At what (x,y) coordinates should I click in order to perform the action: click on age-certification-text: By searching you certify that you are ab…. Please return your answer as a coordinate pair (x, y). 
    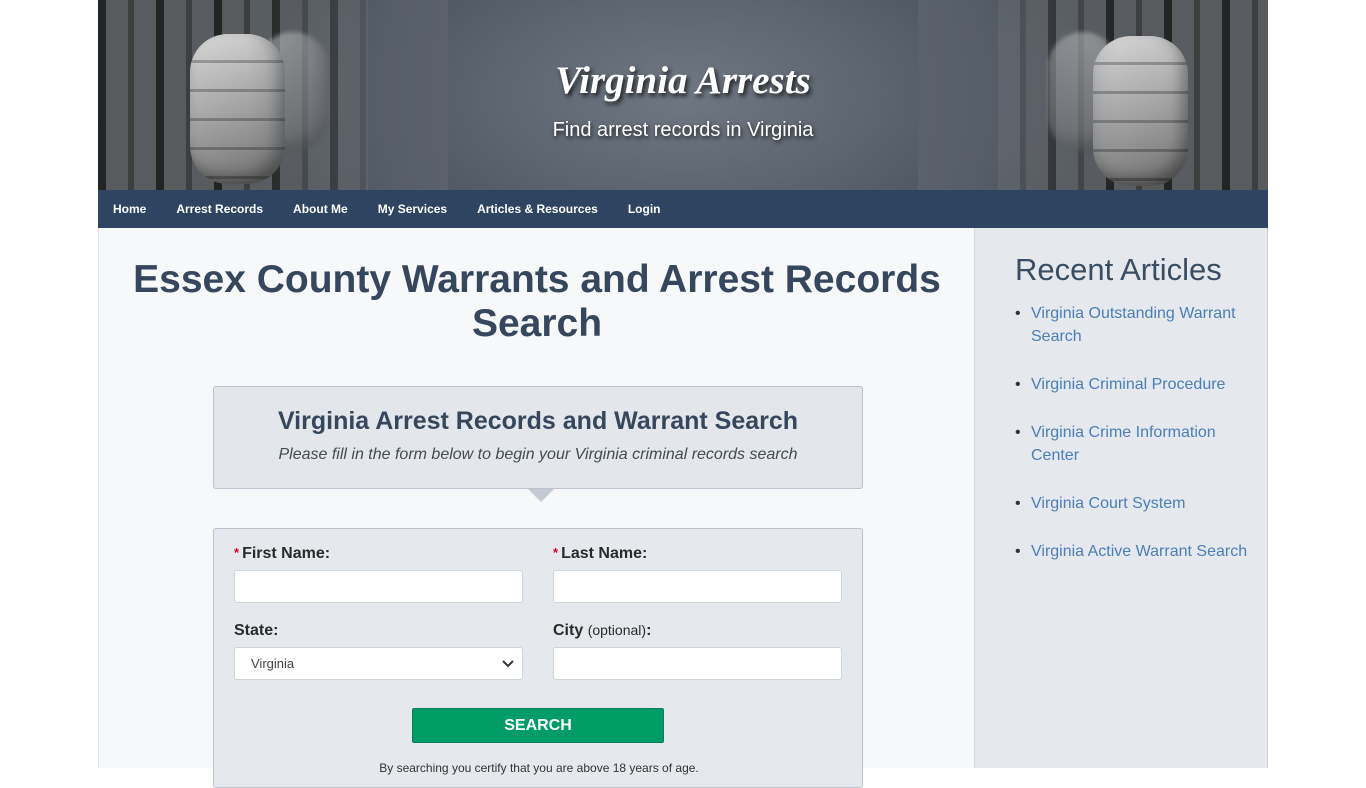
    Looking at the image, I should click on (539, 768).